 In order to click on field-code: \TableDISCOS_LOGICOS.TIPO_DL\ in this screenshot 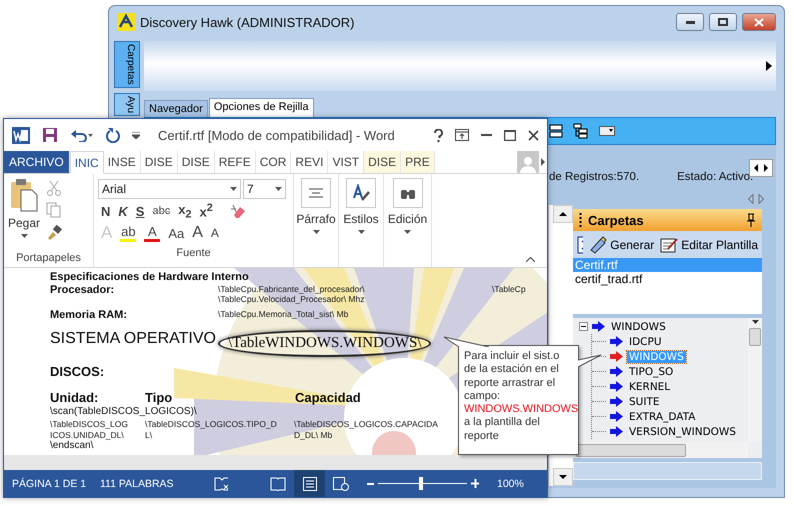, I will do `click(211, 429)`.